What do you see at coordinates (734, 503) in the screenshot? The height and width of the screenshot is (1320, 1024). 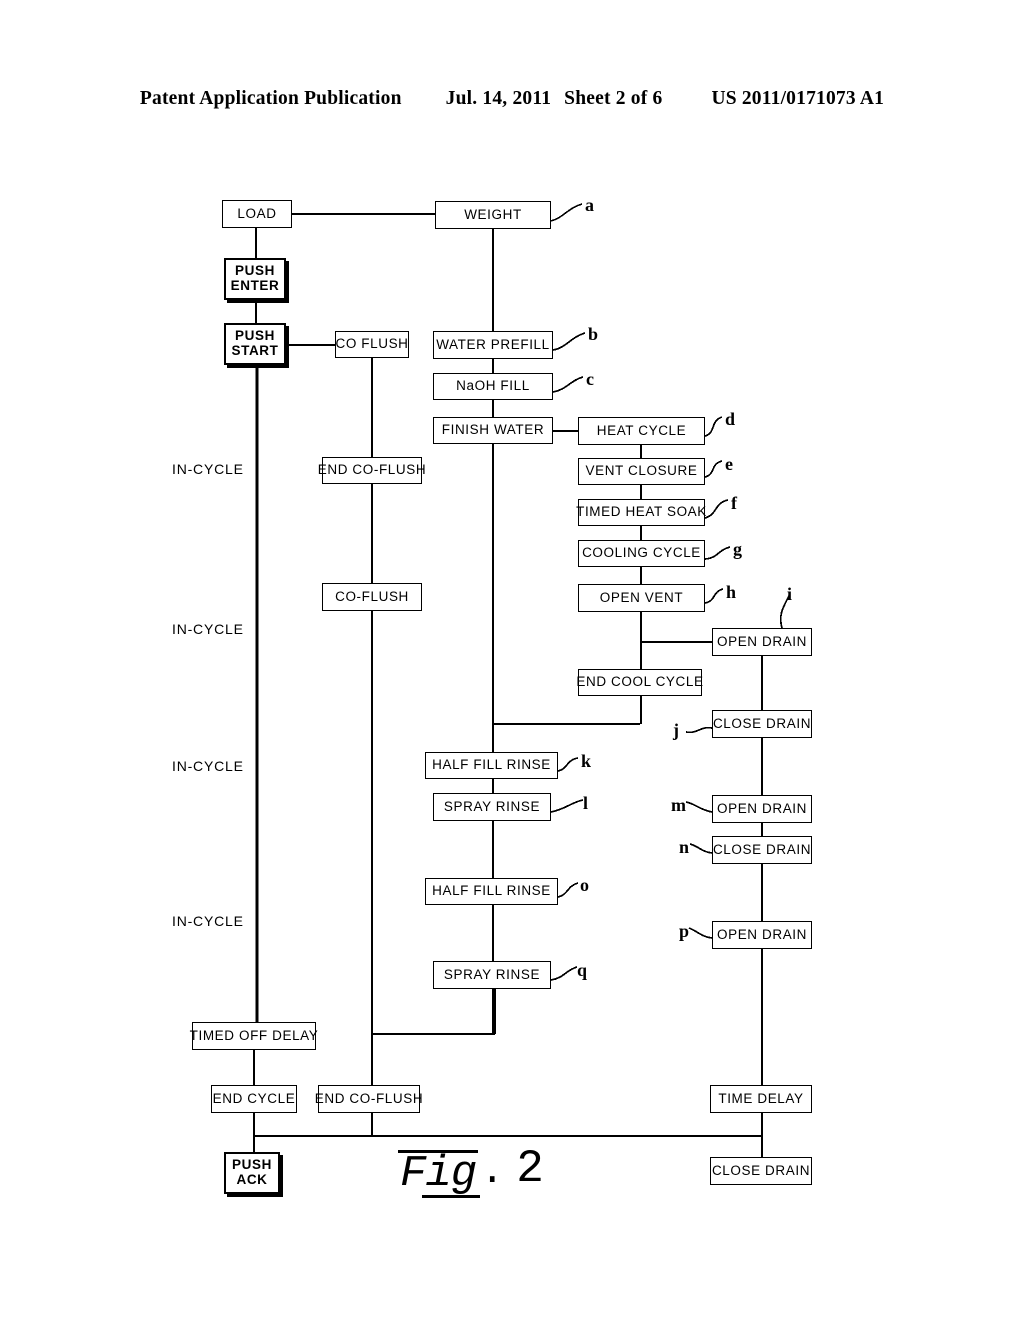 I see `leader-label-f: f` at bounding box center [734, 503].